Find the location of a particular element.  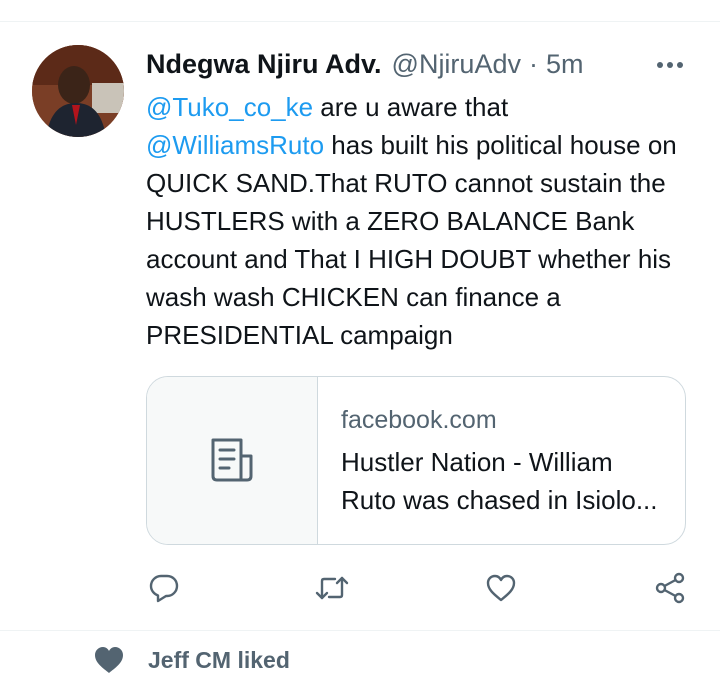

reply-button is located at coordinates (164, 588).